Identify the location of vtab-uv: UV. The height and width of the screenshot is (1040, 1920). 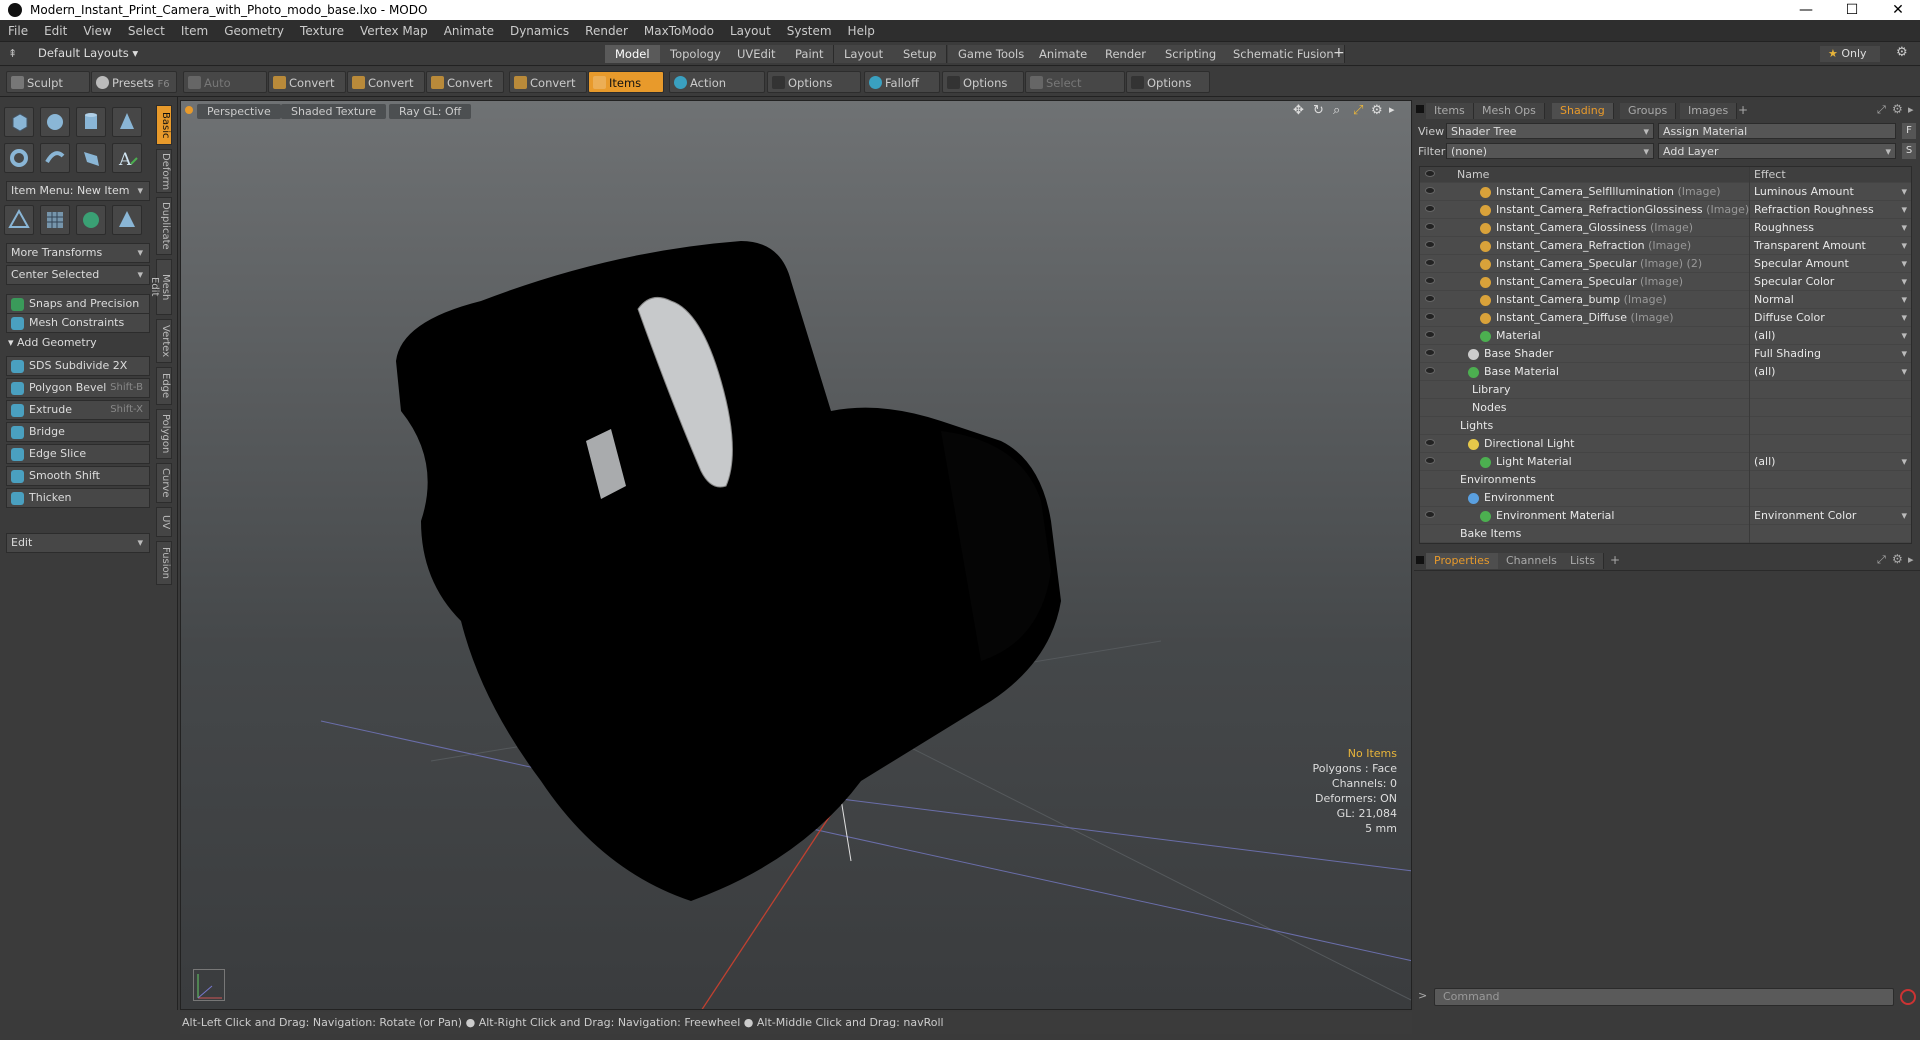
(164, 522).